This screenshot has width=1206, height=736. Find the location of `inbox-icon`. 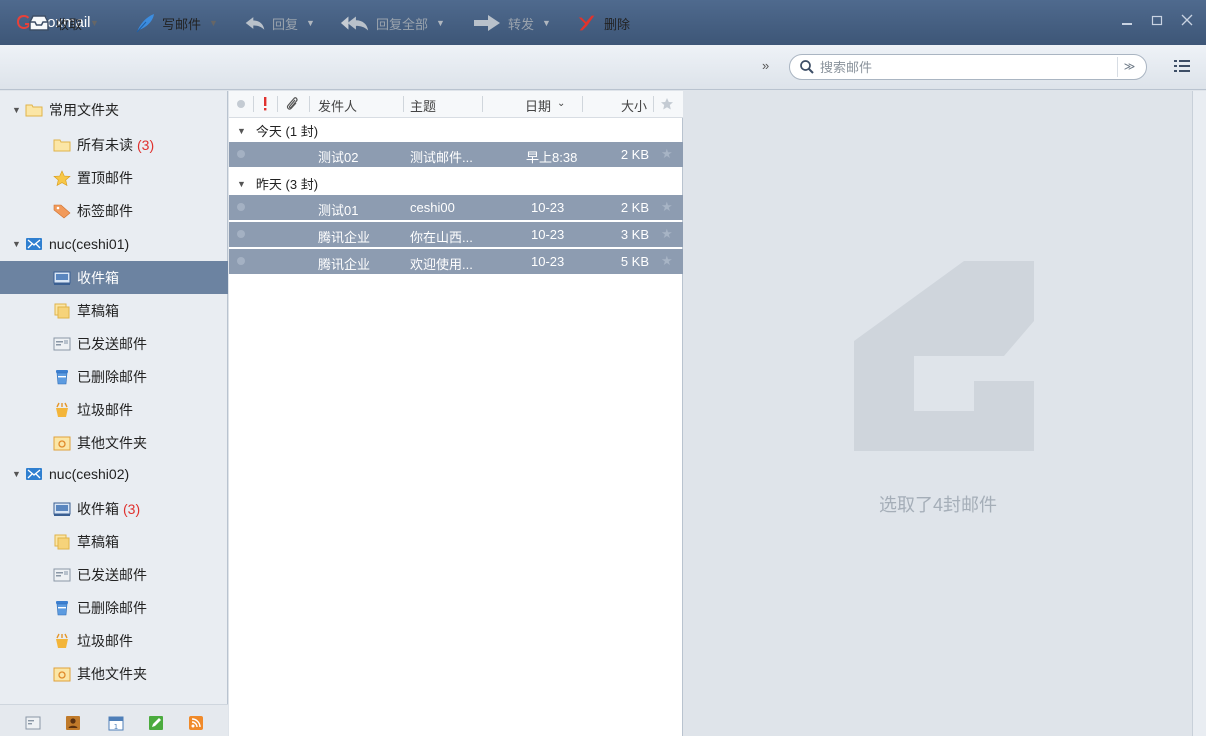

inbox-icon is located at coordinates (62, 278).